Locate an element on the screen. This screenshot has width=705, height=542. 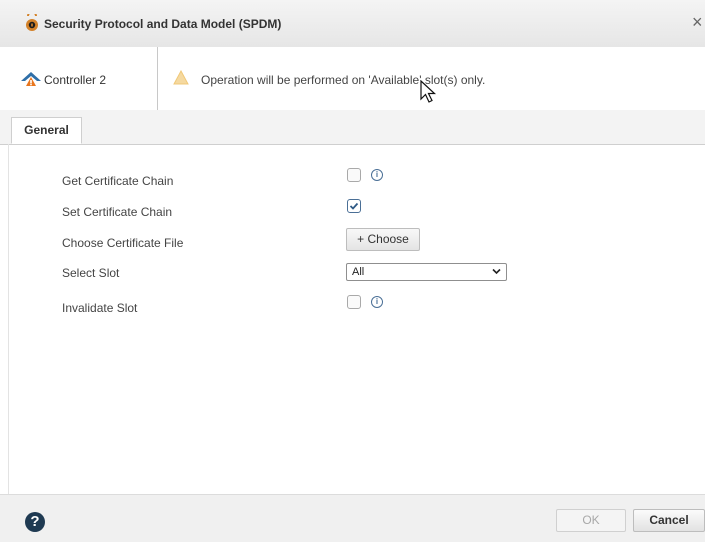
invalidate-slot-label: Invalidate Slot is located at coordinates (100, 308).